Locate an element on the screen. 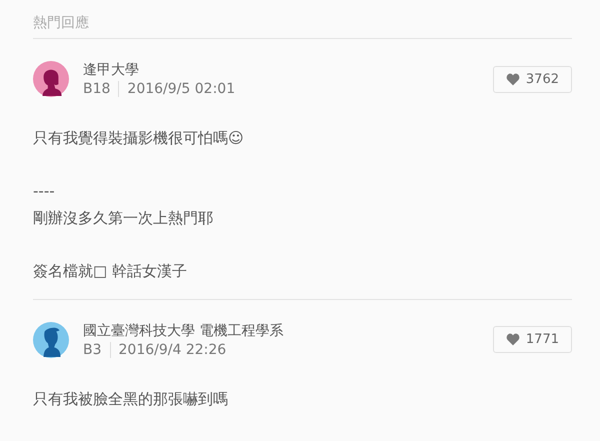 Image resolution: width=600 pixels, height=441 pixels. comment-text: 剛辦沒多久第一次上熱門耶 is located at coordinates (123, 218).